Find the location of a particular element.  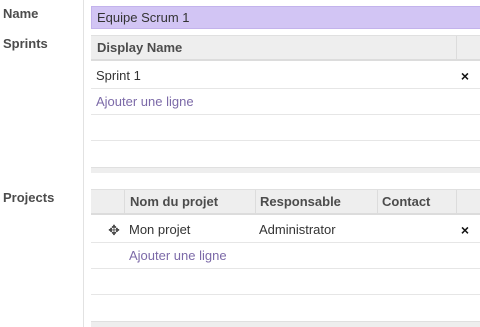

table-row: ✥ Mon projet Administrator × is located at coordinates (285, 230).